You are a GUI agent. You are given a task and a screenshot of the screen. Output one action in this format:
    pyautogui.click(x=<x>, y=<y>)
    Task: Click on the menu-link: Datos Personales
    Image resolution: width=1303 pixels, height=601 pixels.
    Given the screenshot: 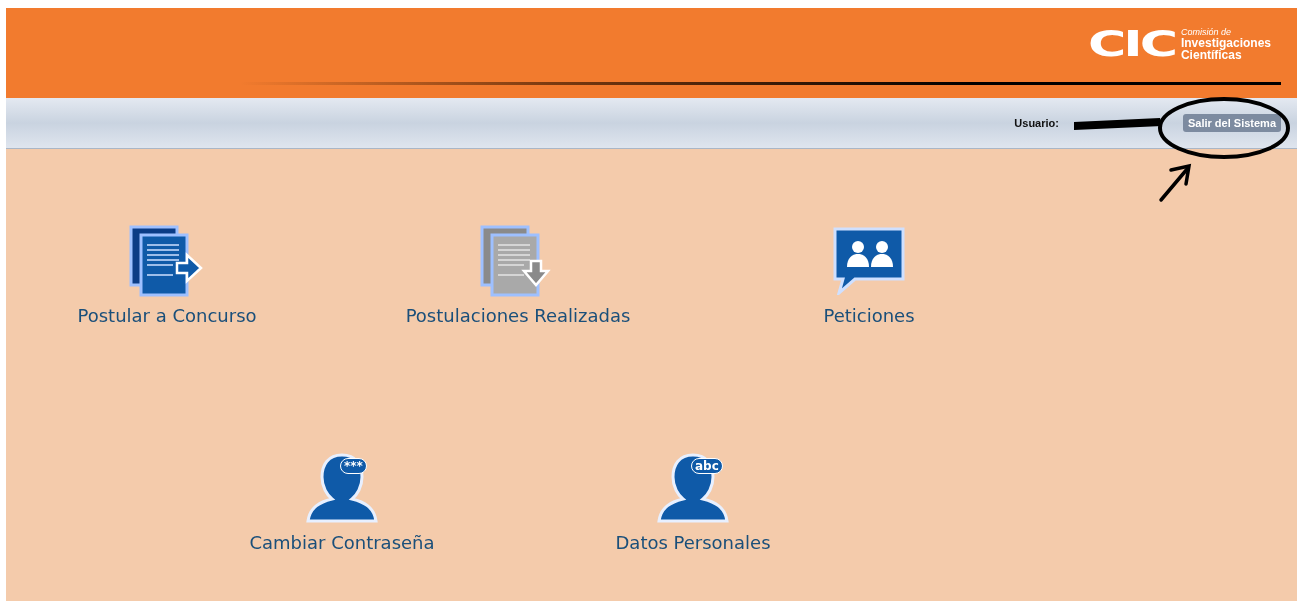 What is the action you would take?
    pyautogui.click(x=693, y=542)
    